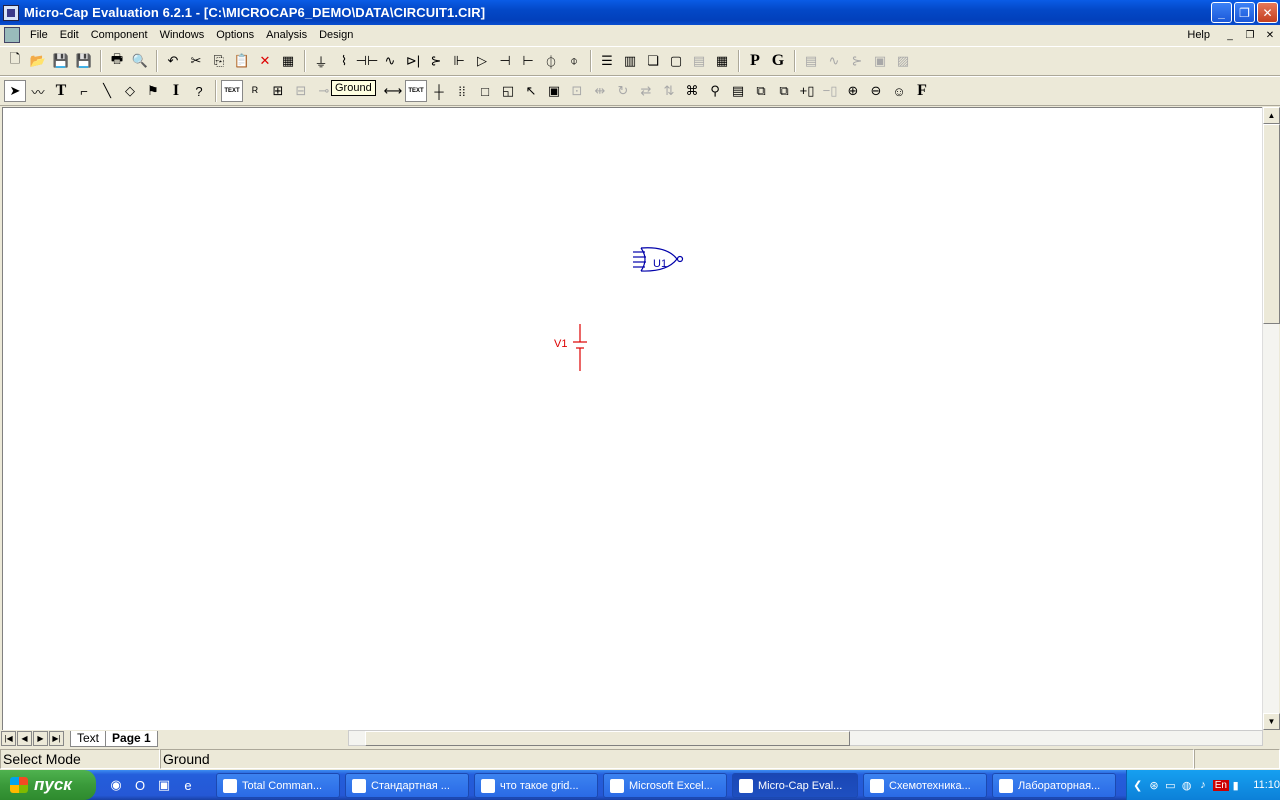 The width and height of the screenshot is (1280, 800). What do you see at coordinates (1221, 12) in the screenshot?
I see `minimize-button: _` at bounding box center [1221, 12].